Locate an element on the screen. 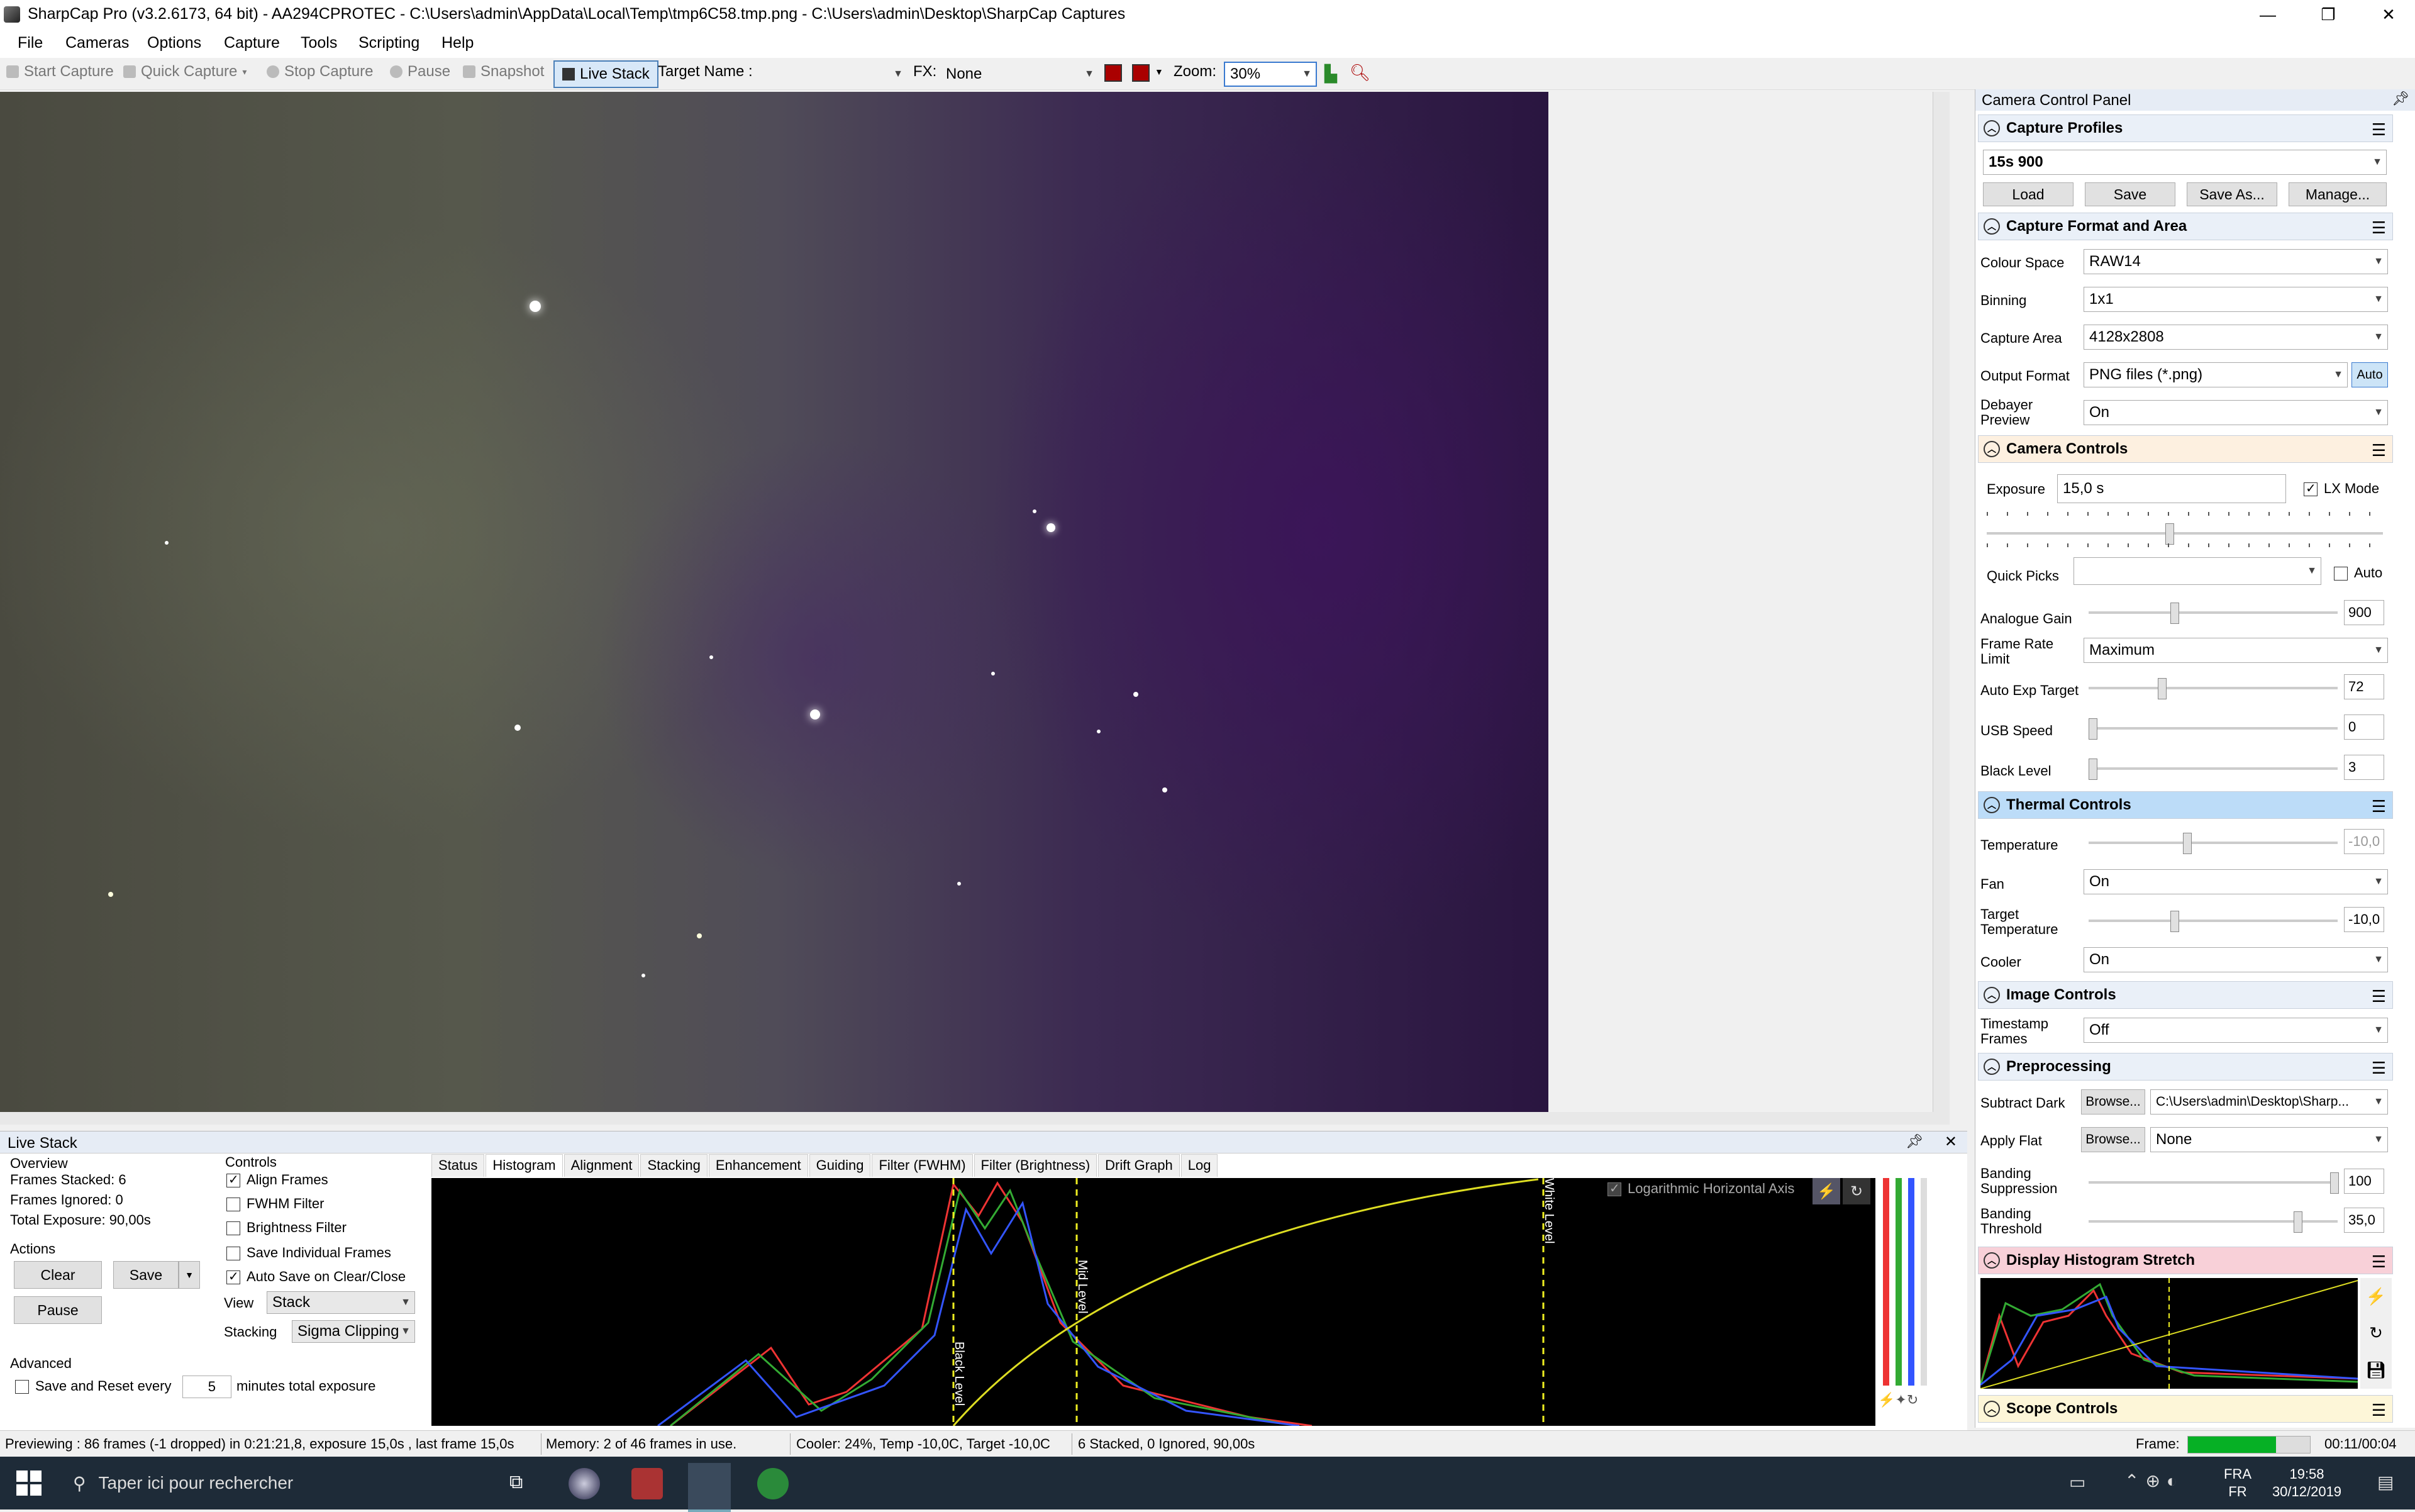 The height and width of the screenshot is (1512, 2415). subtract-dark-select: C:\Users\admin\Desktop\Sharp... ▼ is located at coordinates (2269, 1102).